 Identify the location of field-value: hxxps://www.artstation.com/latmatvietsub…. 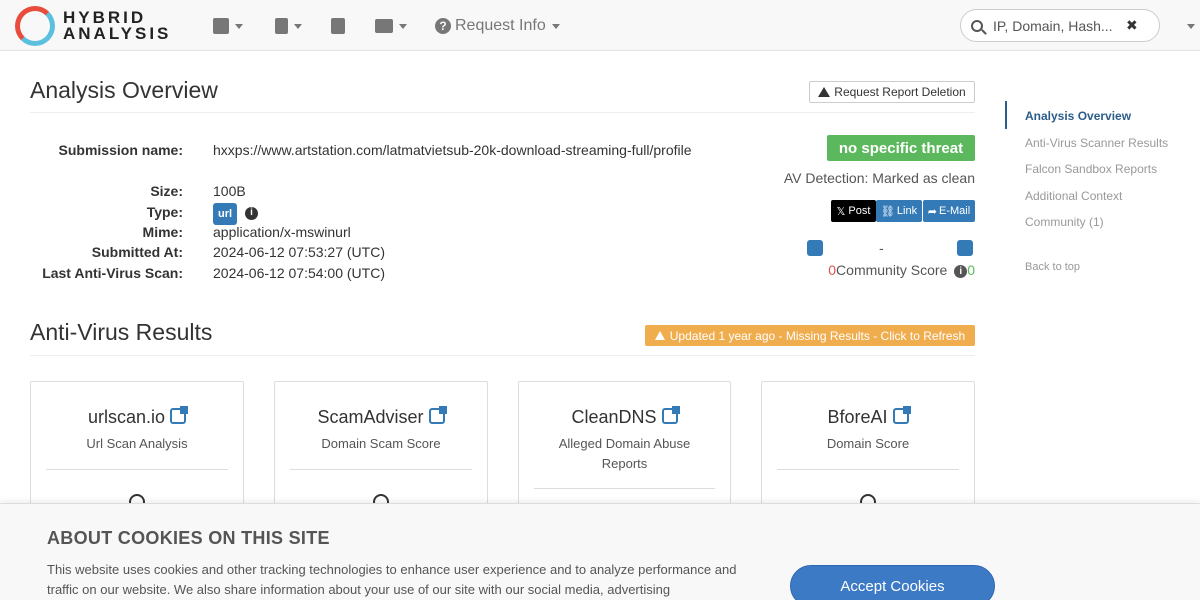
(452, 150).